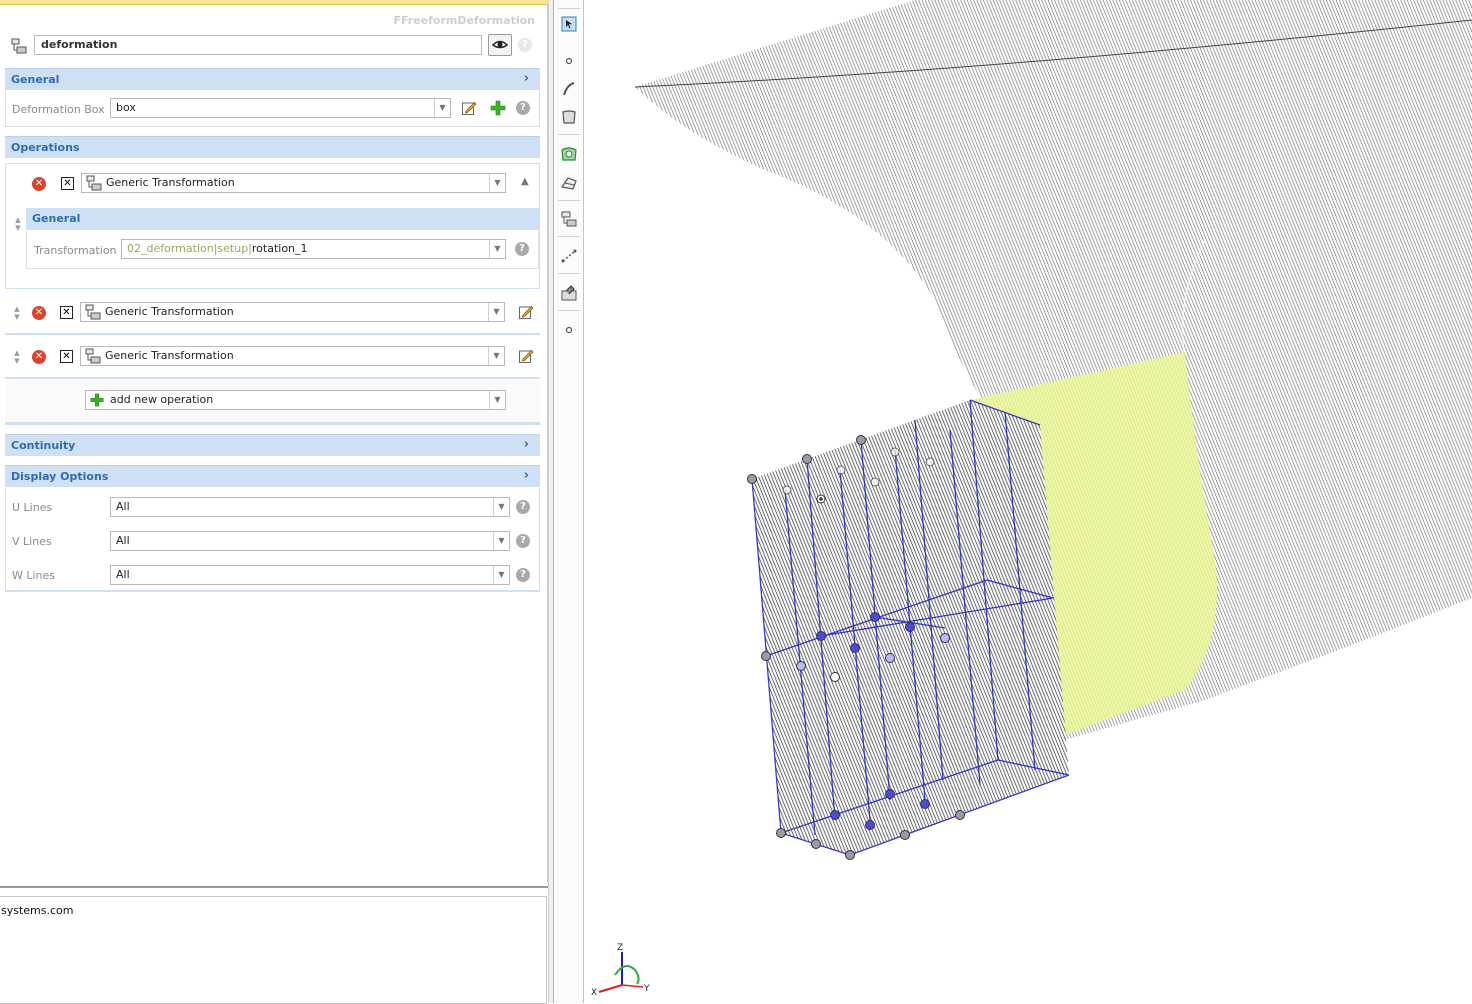  Describe the element at coordinates (162, 399) in the screenshot. I see `add-new-operation-label: add new operation` at that location.